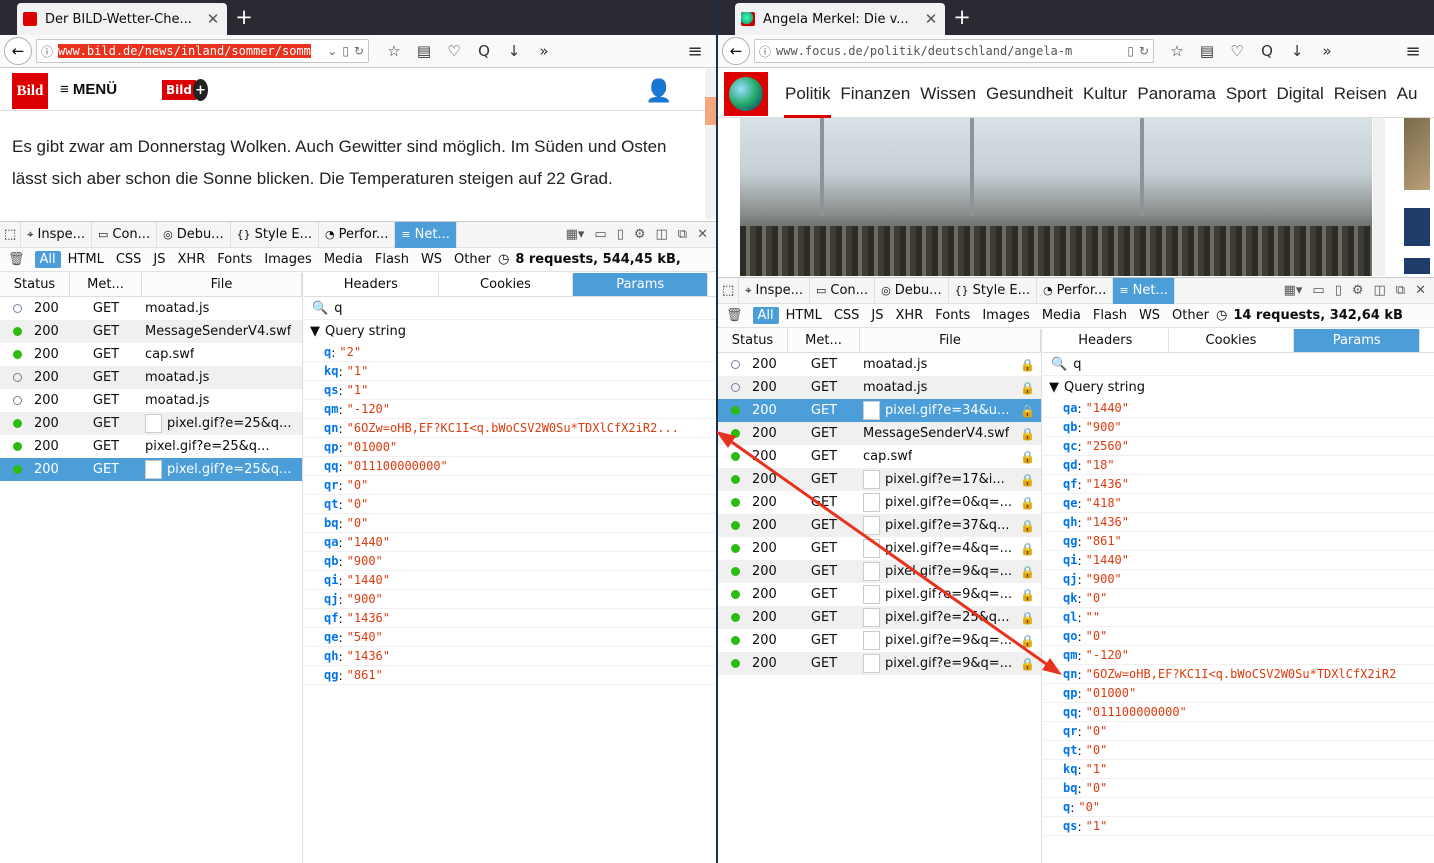  Describe the element at coordinates (1246, 93) in the screenshot. I see `nav-item-sport: Sport` at that location.